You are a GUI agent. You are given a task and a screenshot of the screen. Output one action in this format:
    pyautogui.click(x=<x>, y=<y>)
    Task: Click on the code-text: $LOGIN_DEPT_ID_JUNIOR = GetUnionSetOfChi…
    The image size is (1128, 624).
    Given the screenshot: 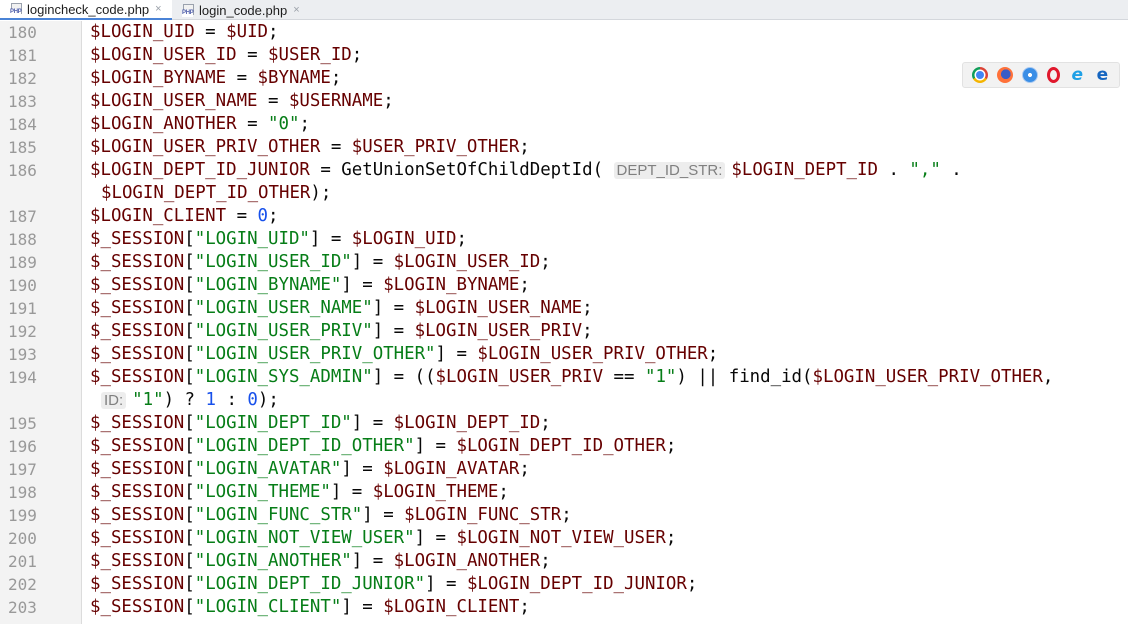 What is the action you would take?
    pyautogui.click(x=526, y=170)
    